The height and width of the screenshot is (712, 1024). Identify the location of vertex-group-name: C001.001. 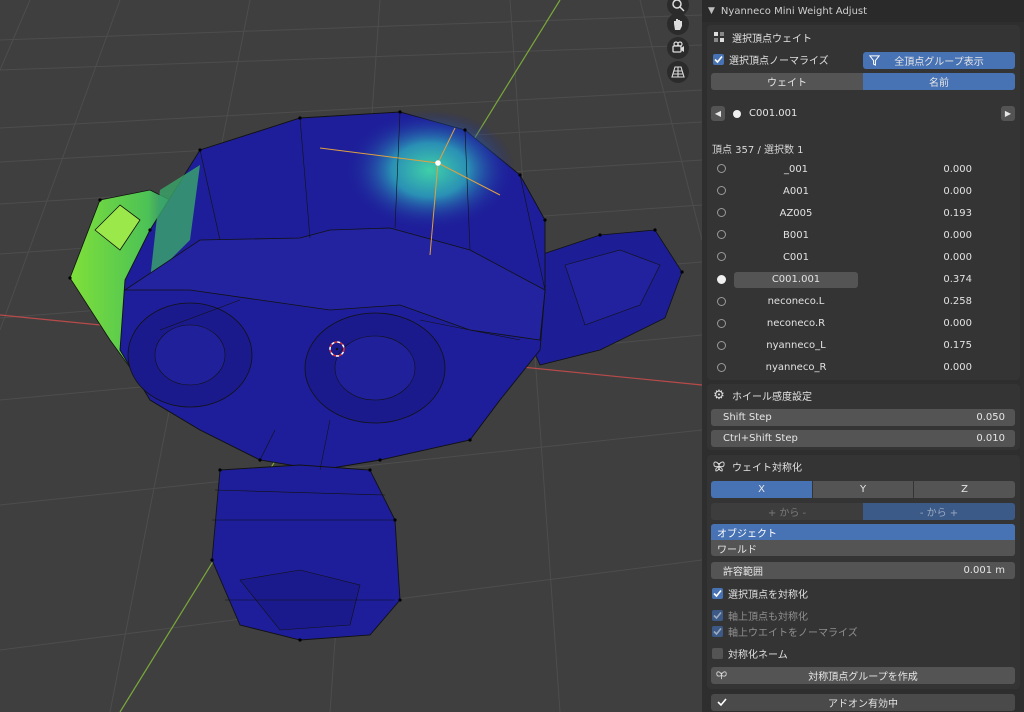
(796, 279).